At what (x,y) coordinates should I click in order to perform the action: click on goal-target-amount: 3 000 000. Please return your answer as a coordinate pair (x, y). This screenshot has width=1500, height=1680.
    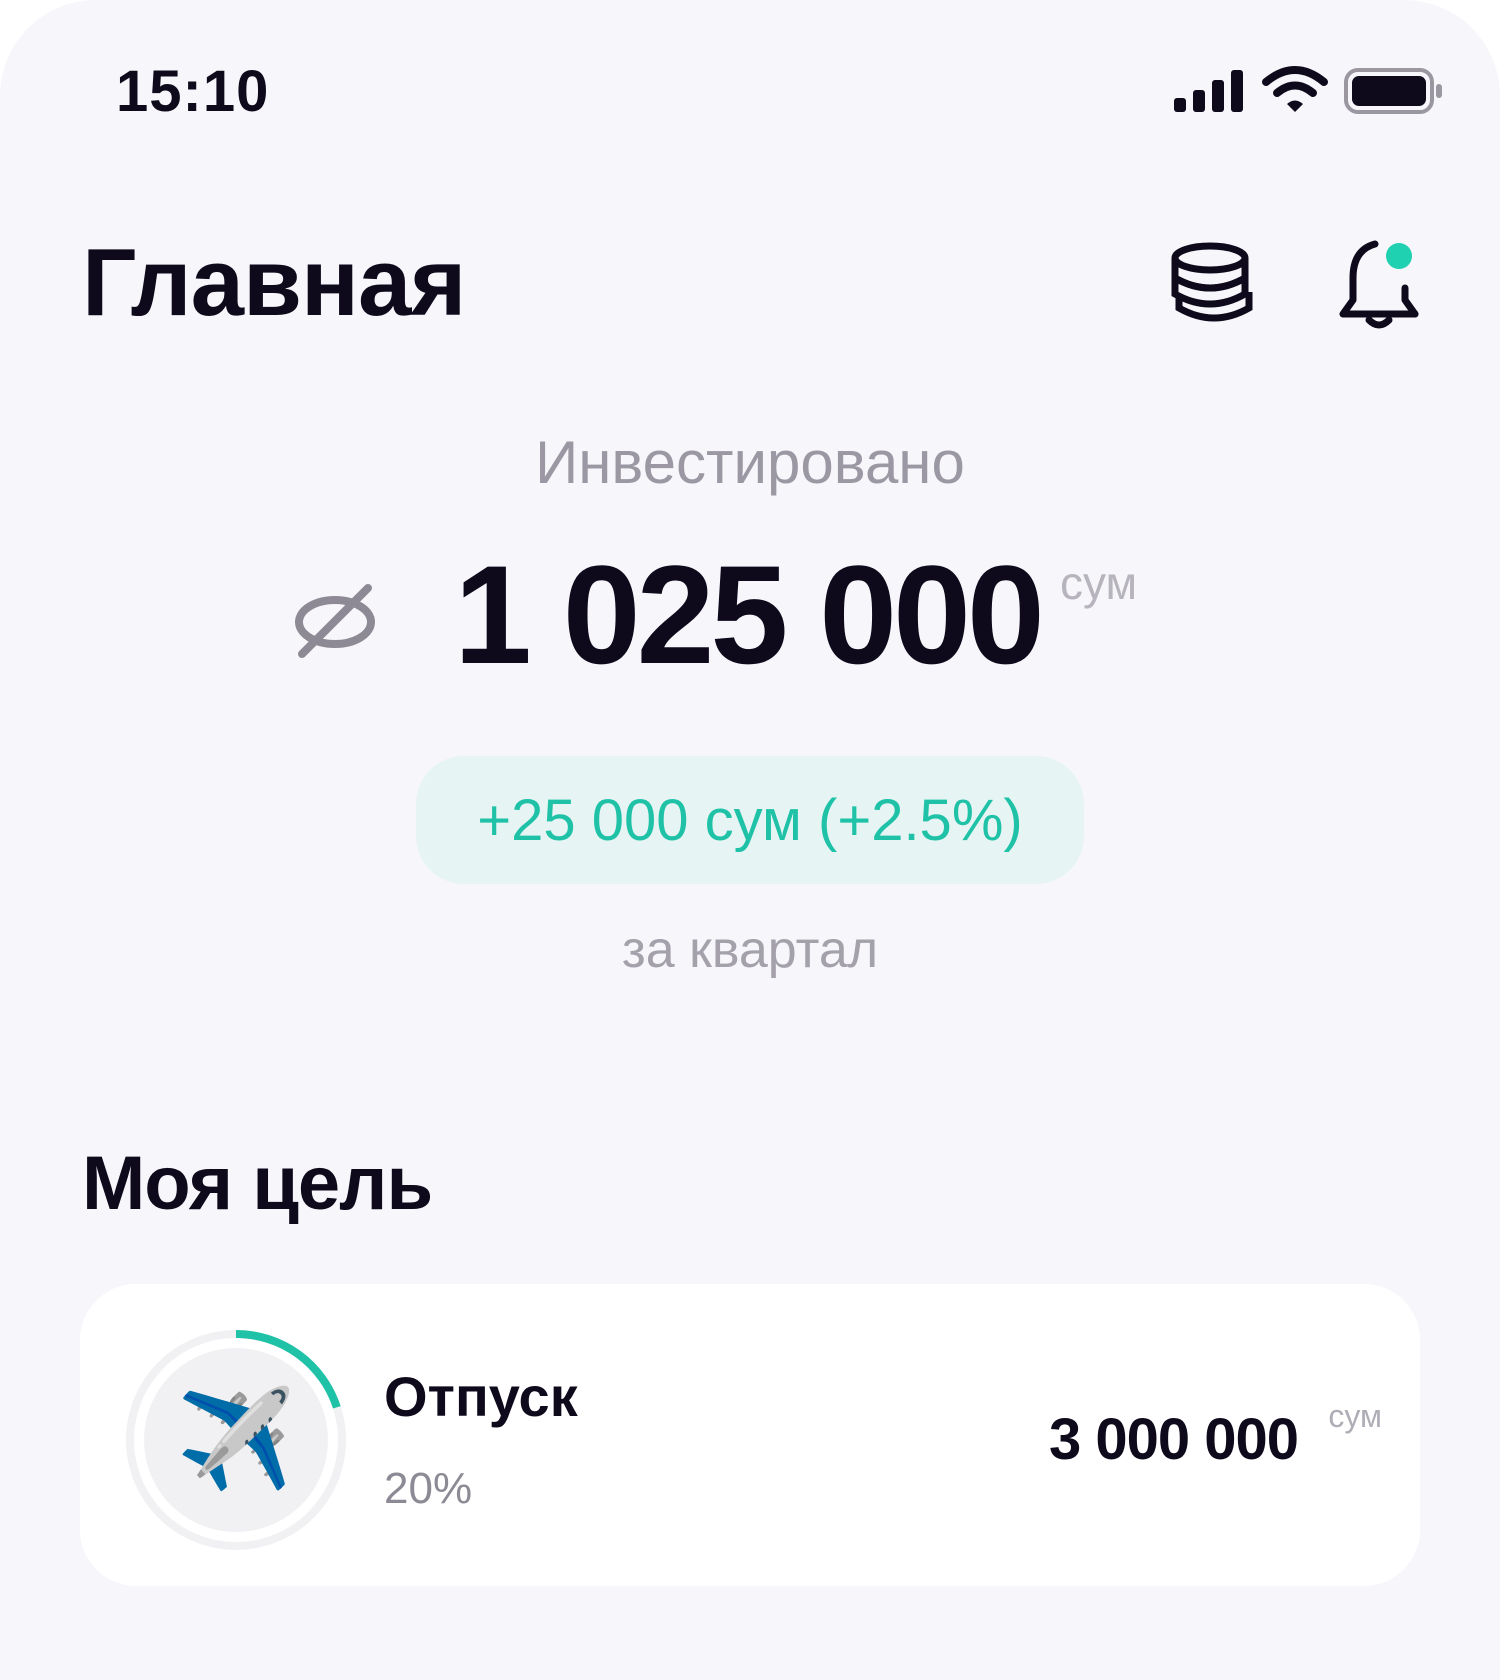
    Looking at the image, I should click on (1173, 1439).